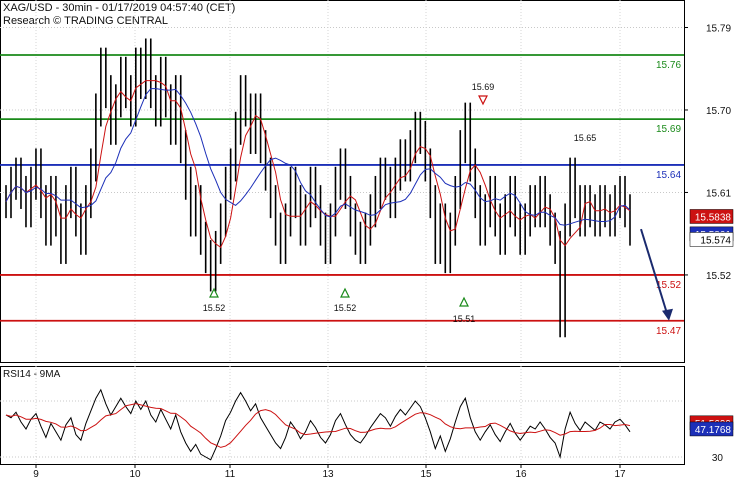 This screenshot has height=480, width=735. Describe the element at coordinates (715, 240) in the screenshot. I see `price-last-label: 15.574` at that location.